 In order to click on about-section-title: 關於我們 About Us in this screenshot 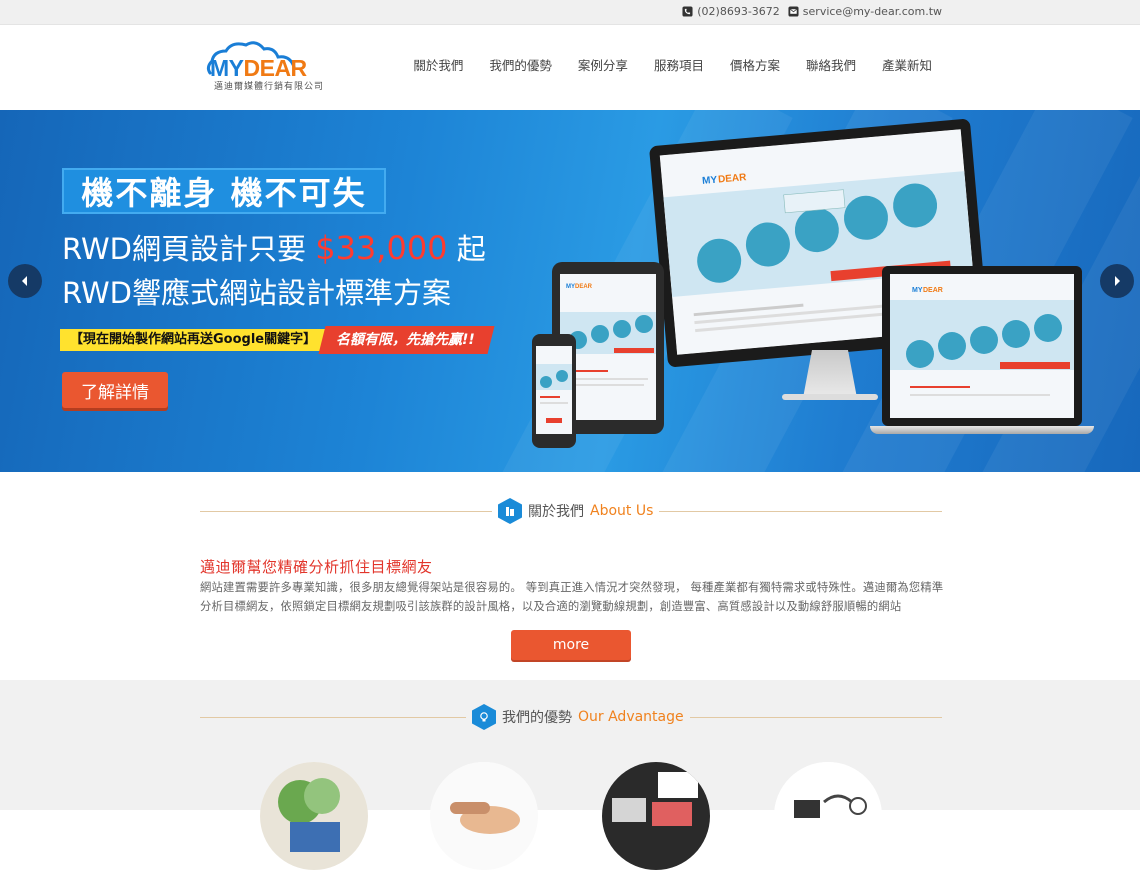, I will do `click(576, 511)`.